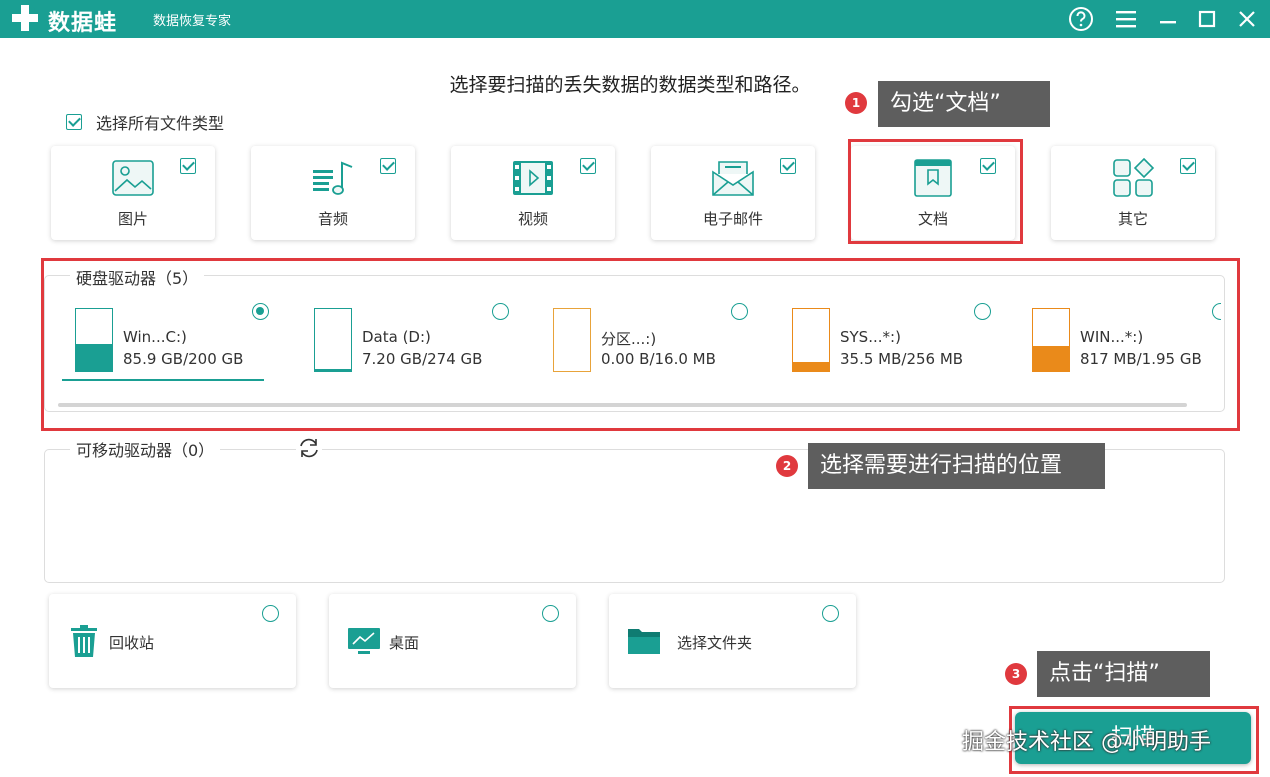 The height and width of the screenshot is (777, 1270). What do you see at coordinates (733, 178) in the screenshot?
I see `email-icon` at bounding box center [733, 178].